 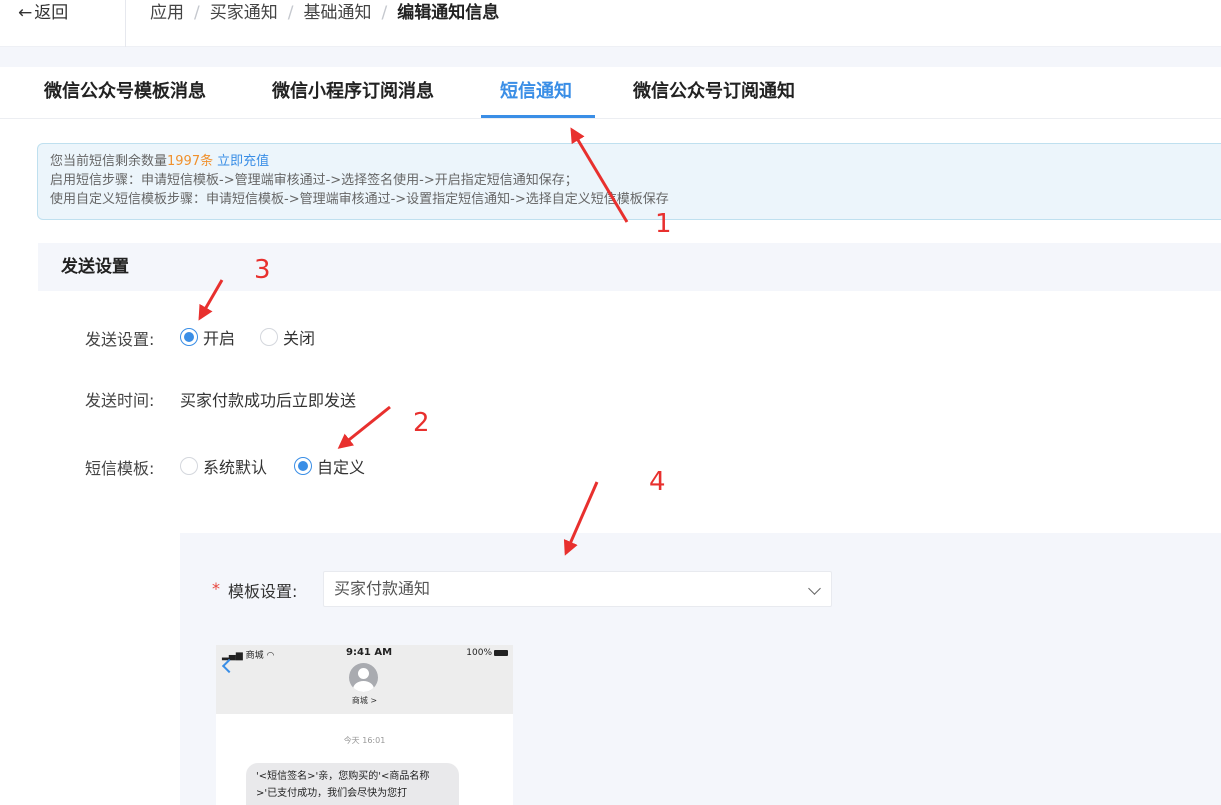 I want to click on arrow-left-icon: ←, so click(x=25, y=13).